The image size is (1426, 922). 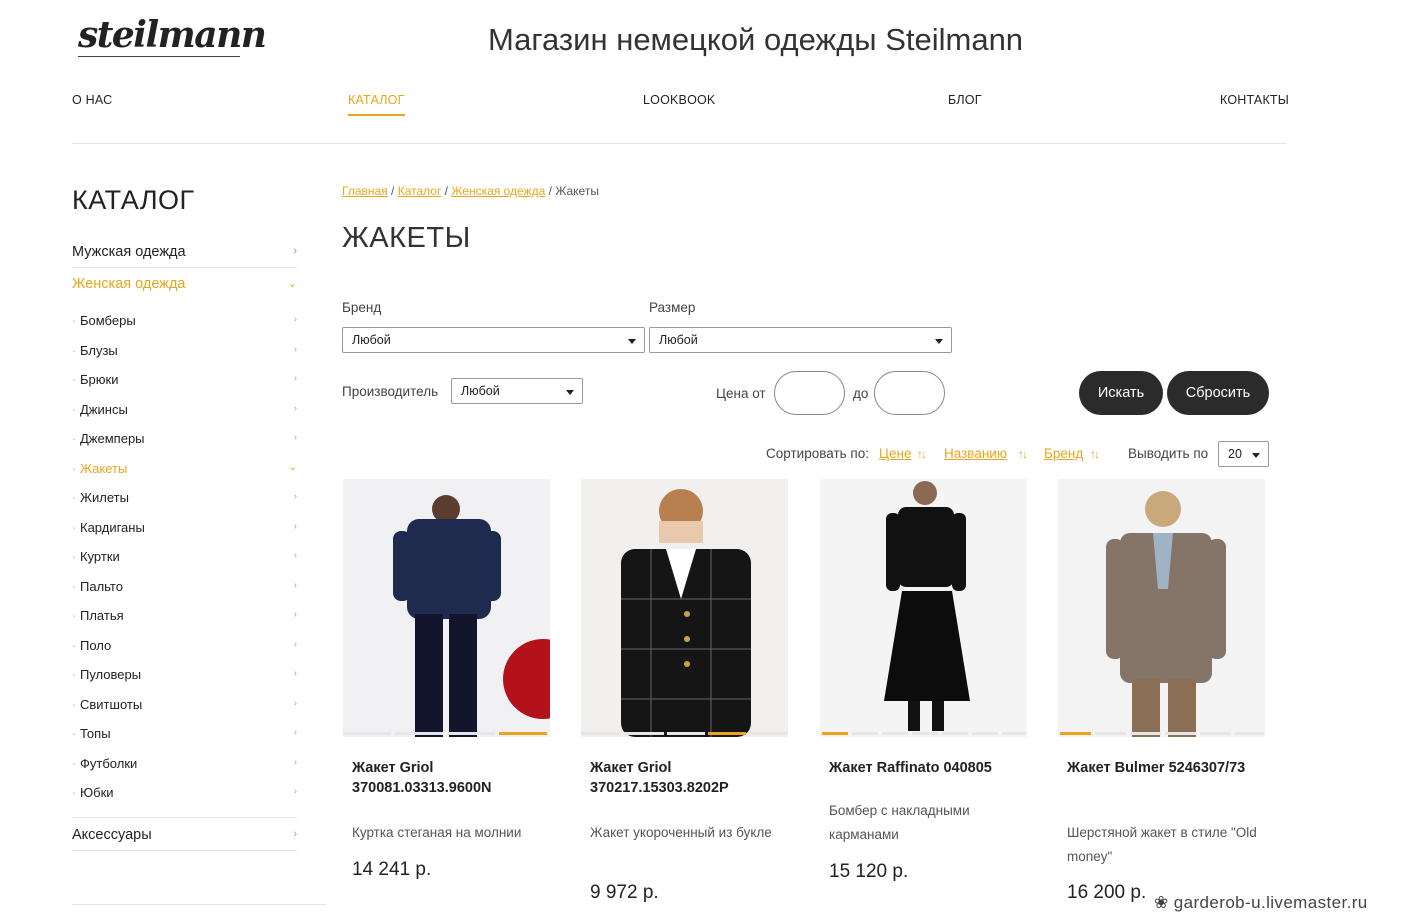 What do you see at coordinates (420, 191) in the screenshot?
I see `breadcrumb-catalog: Каталог` at bounding box center [420, 191].